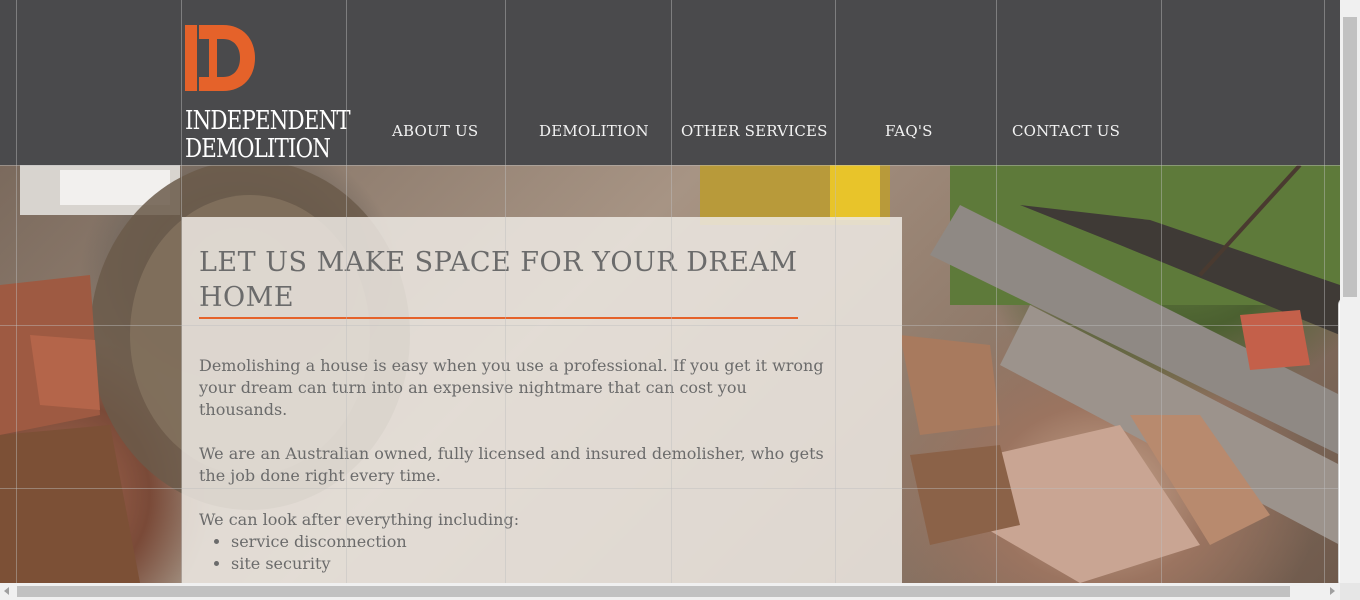  I want to click on list-item: service disconnection, so click(535, 542).